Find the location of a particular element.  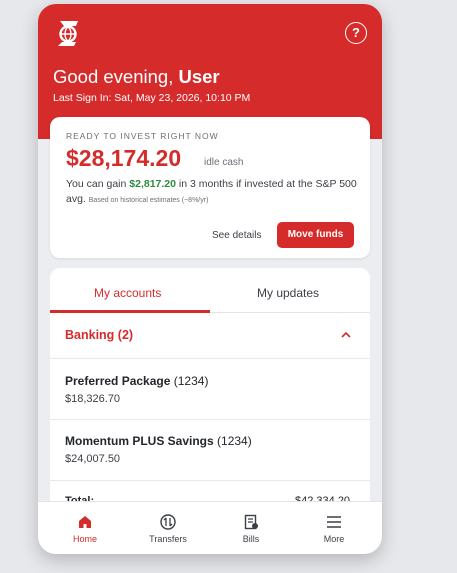

account-balance-momentum: $24,007.50 is located at coordinates (93, 459).